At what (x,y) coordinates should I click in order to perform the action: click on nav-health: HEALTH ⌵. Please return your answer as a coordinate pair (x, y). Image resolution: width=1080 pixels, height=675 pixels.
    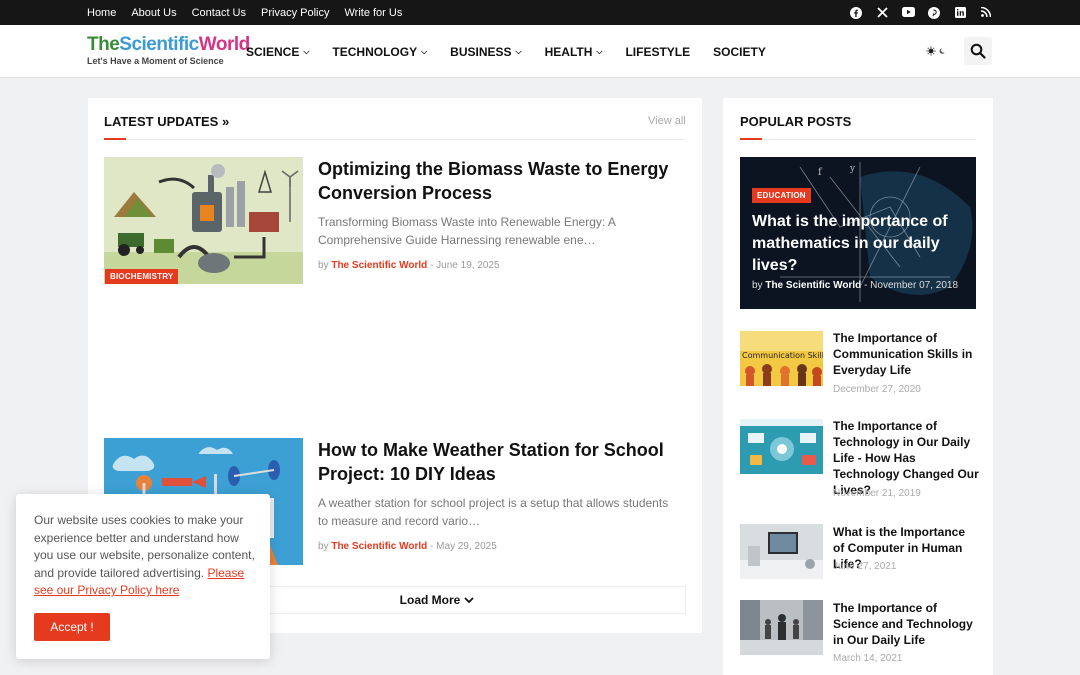
    Looking at the image, I should click on (574, 52).